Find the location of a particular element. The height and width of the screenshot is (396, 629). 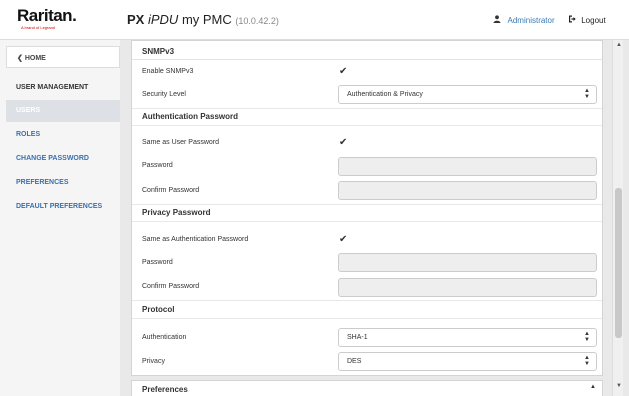

priv-confirm-password-field is located at coordinates (467, 287).